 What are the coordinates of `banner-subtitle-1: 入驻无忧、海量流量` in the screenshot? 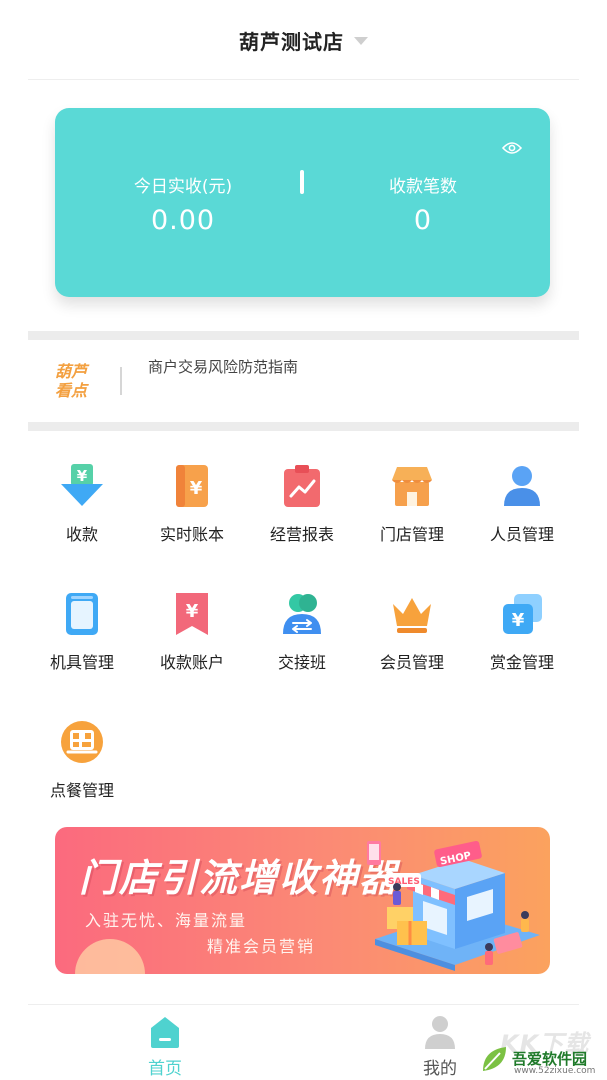 It's located at (166, 920).